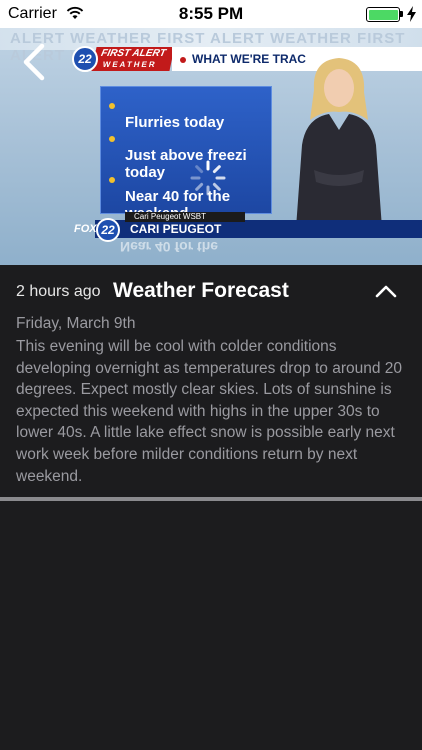 The image size is (422, 750). What do you see at coordinates (85, 59) in the screenshot?
I see `station-logo: 22` at bounding box center [85, 59].